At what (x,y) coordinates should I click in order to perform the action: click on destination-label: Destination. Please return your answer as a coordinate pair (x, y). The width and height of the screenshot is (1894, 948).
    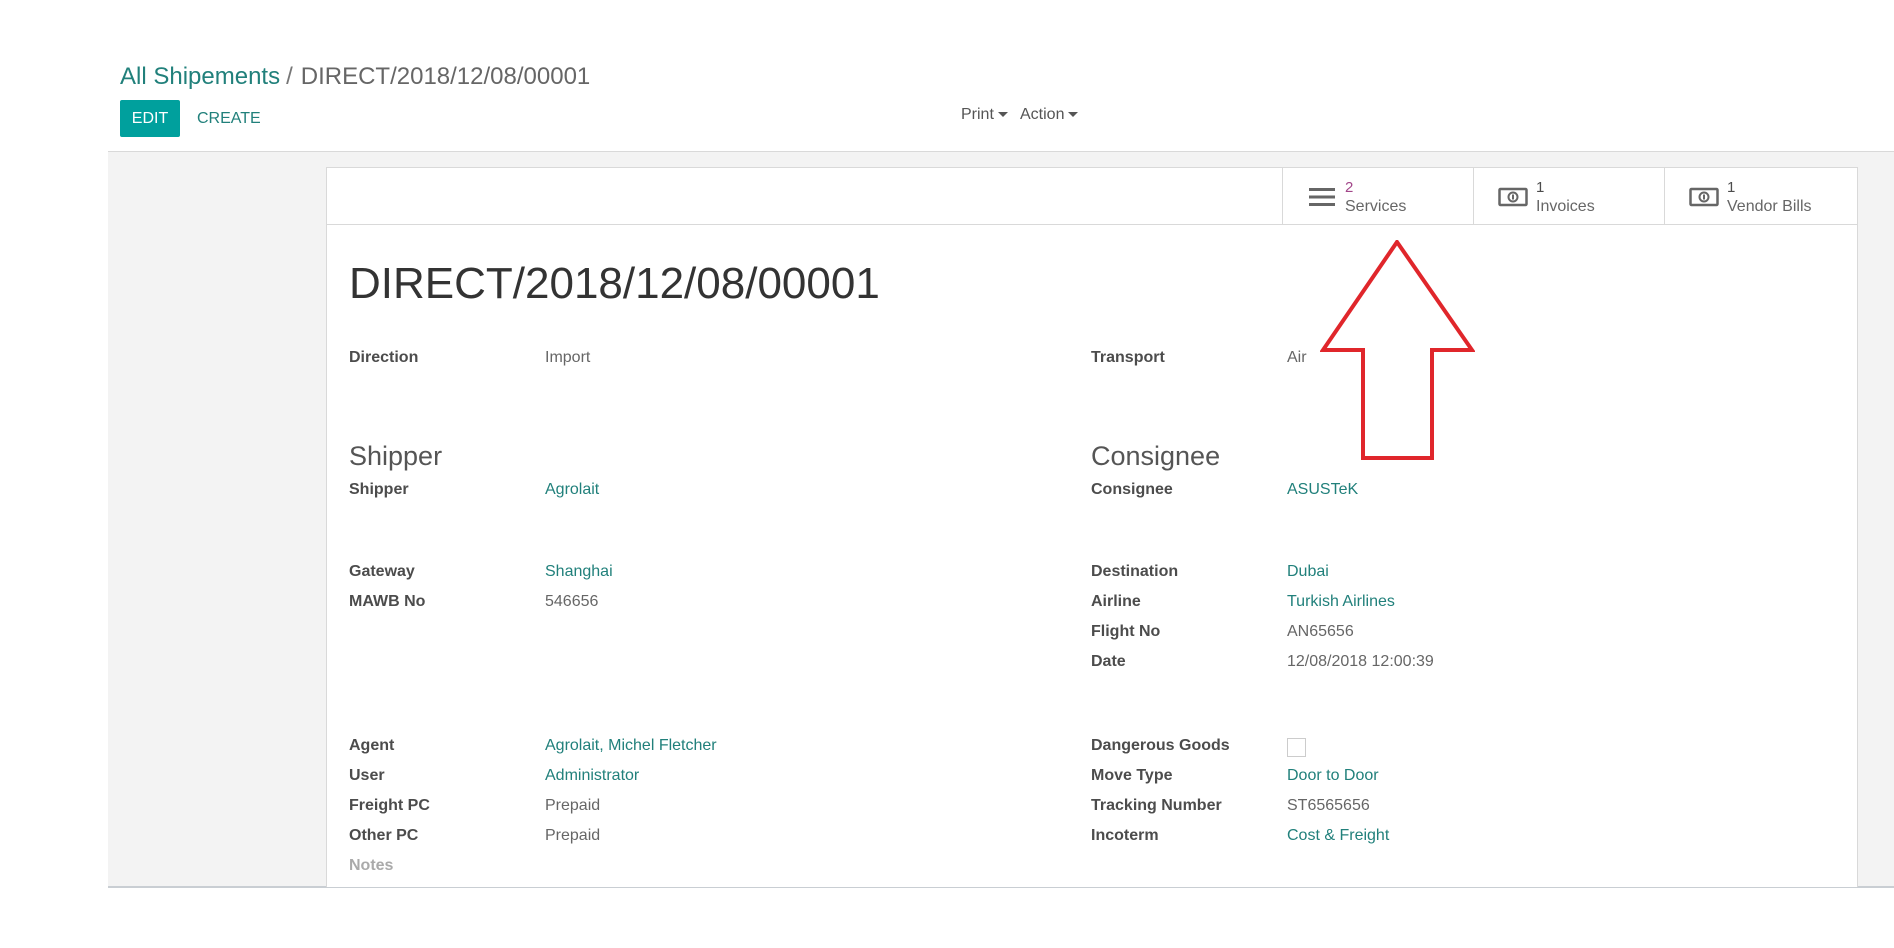
    Looking at the image, I should click on (1135, 571).